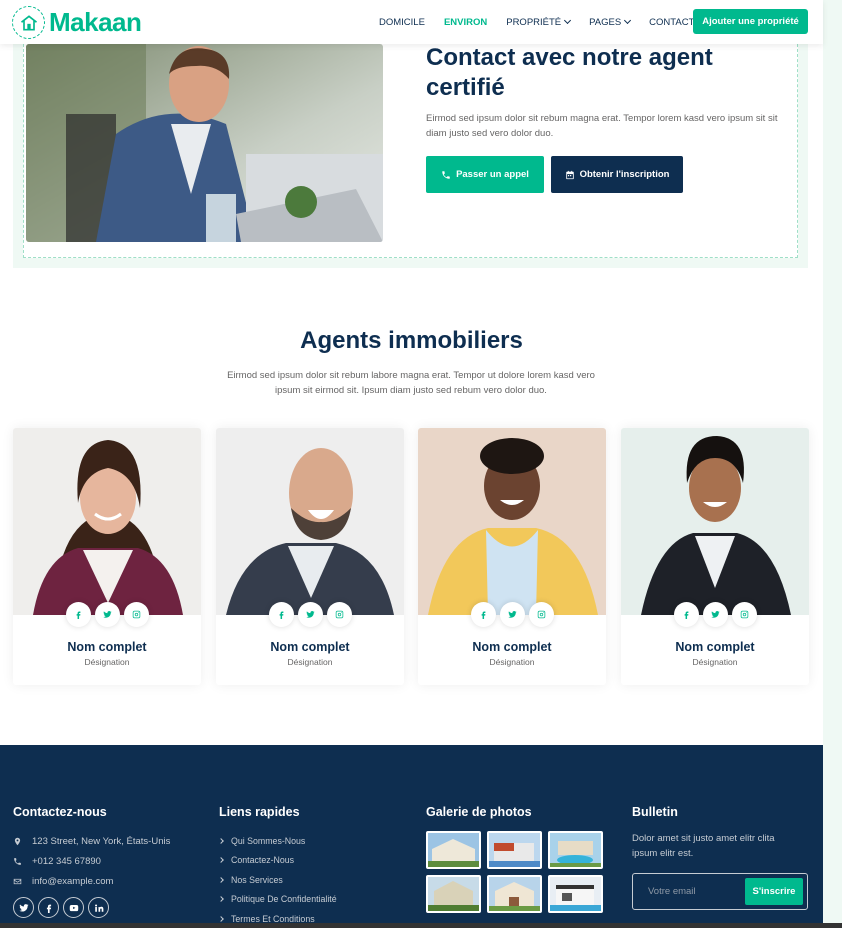 The width and height of the screenshot is (842, 928). What do you see at coordinates (284, 899) in the screenshot?
I see `footer-link-label: Politique De Confidentialité` at bounding box center [284, 899].